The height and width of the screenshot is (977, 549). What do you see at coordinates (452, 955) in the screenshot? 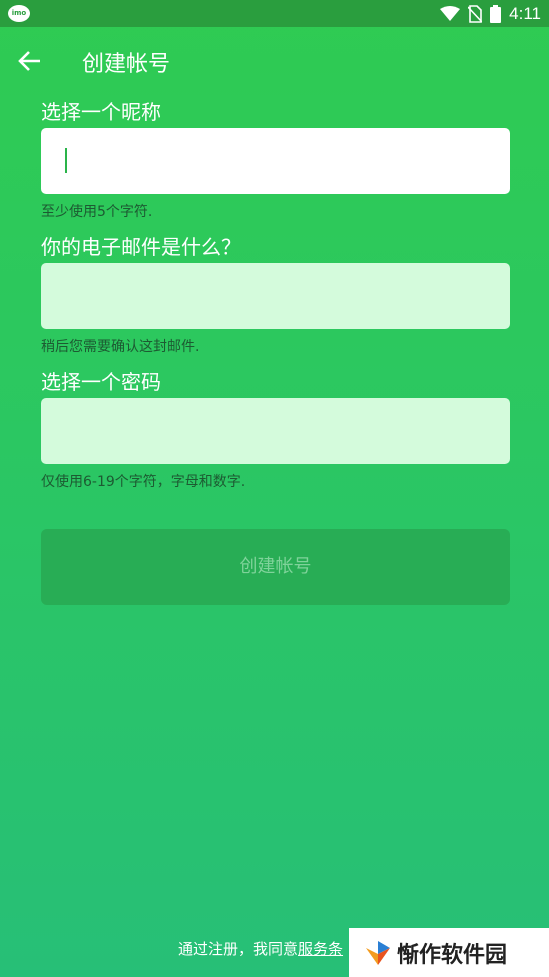
I see `watermark-text: 惭作软件园` at bounding box center [452, 955].